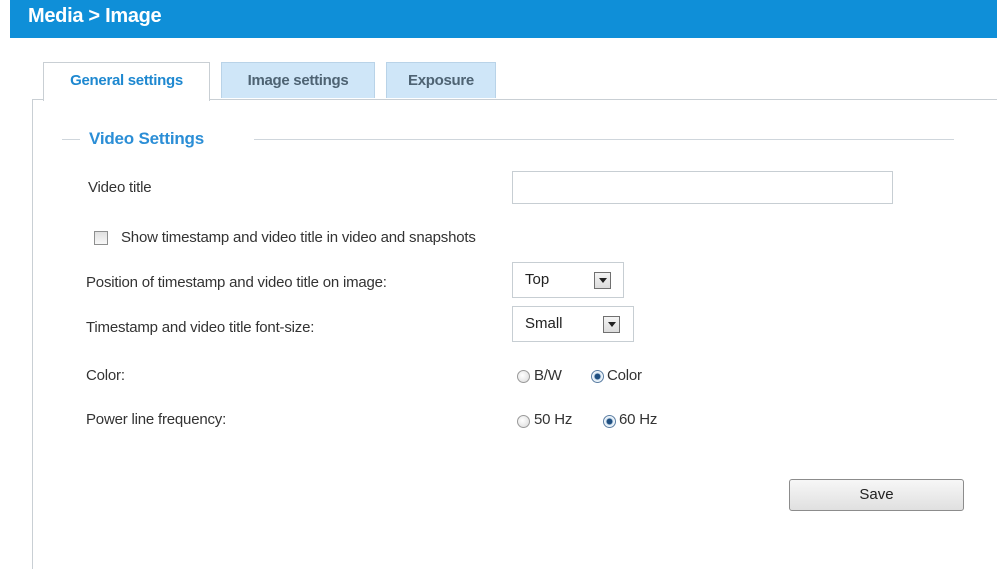 The image size is (997, 569). What do you see at coordinates (624, 375) in the screenshot?
I see `color-color-label: Color` at bounding box center [624, 375].